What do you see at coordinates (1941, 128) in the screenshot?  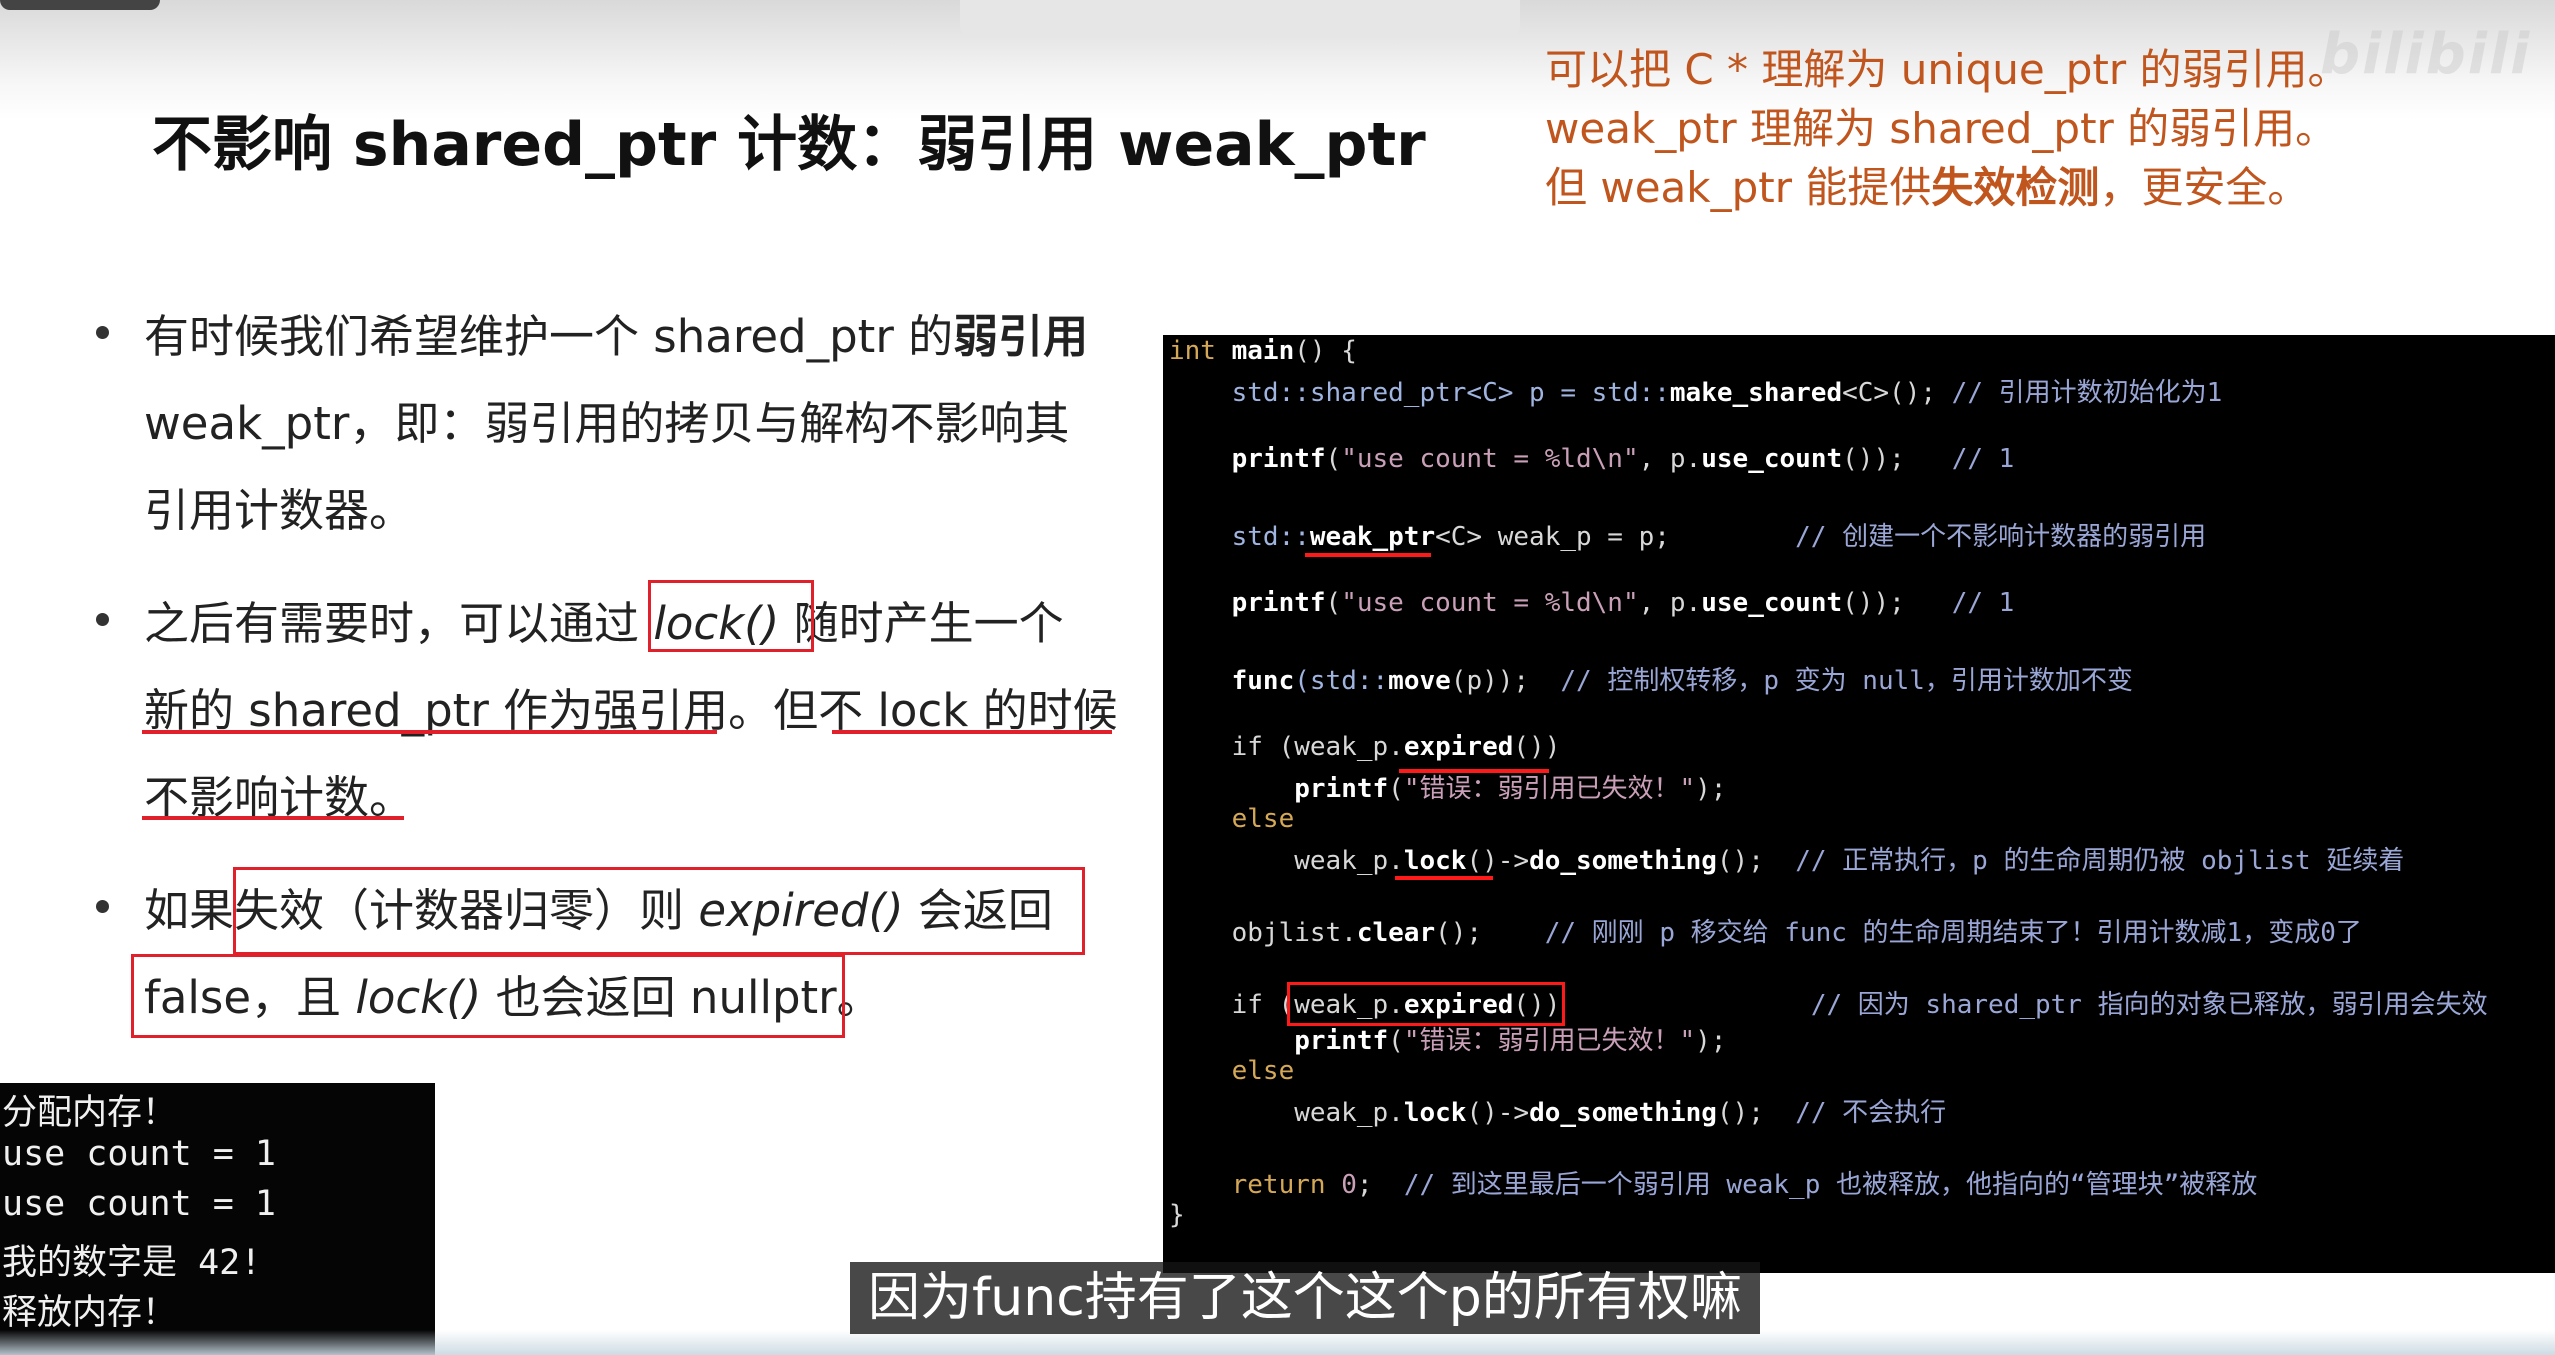 I see `side-note-line-2: weak_ptr 理解为 shared_ptr 的弱引用。` at bounding box center [1941, 128].